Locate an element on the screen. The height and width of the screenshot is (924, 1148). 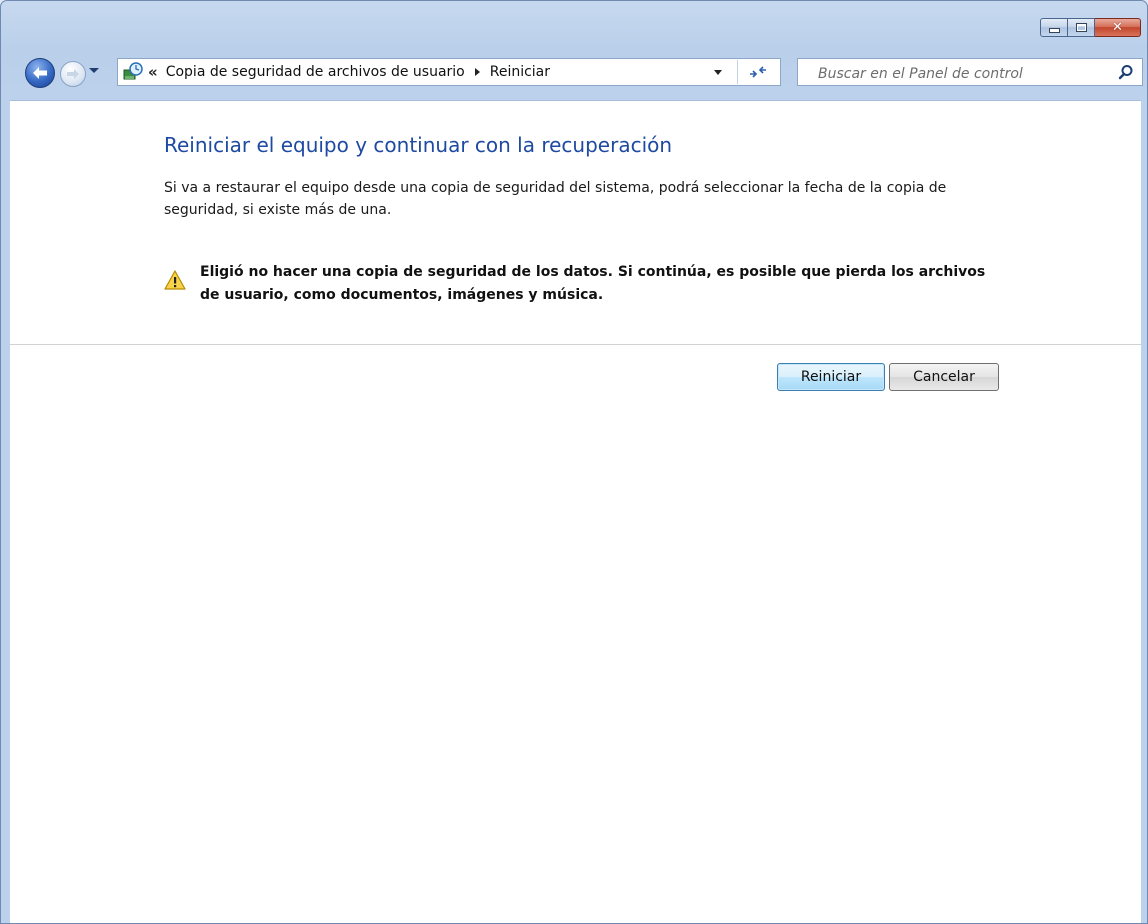
refresh-icon is located at coordinates (758, 72).